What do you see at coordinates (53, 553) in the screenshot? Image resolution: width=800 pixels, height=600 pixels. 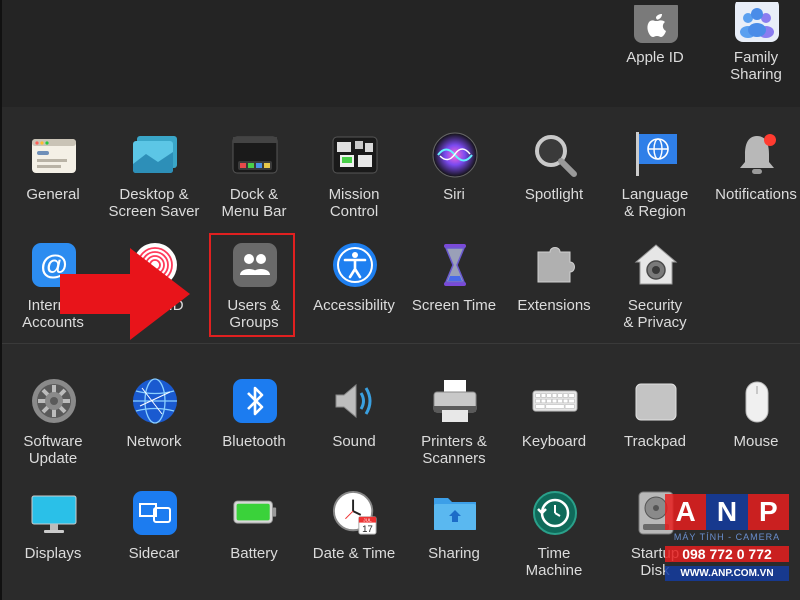 I see `pane-label: Displays` at bounding box center [53, 553].